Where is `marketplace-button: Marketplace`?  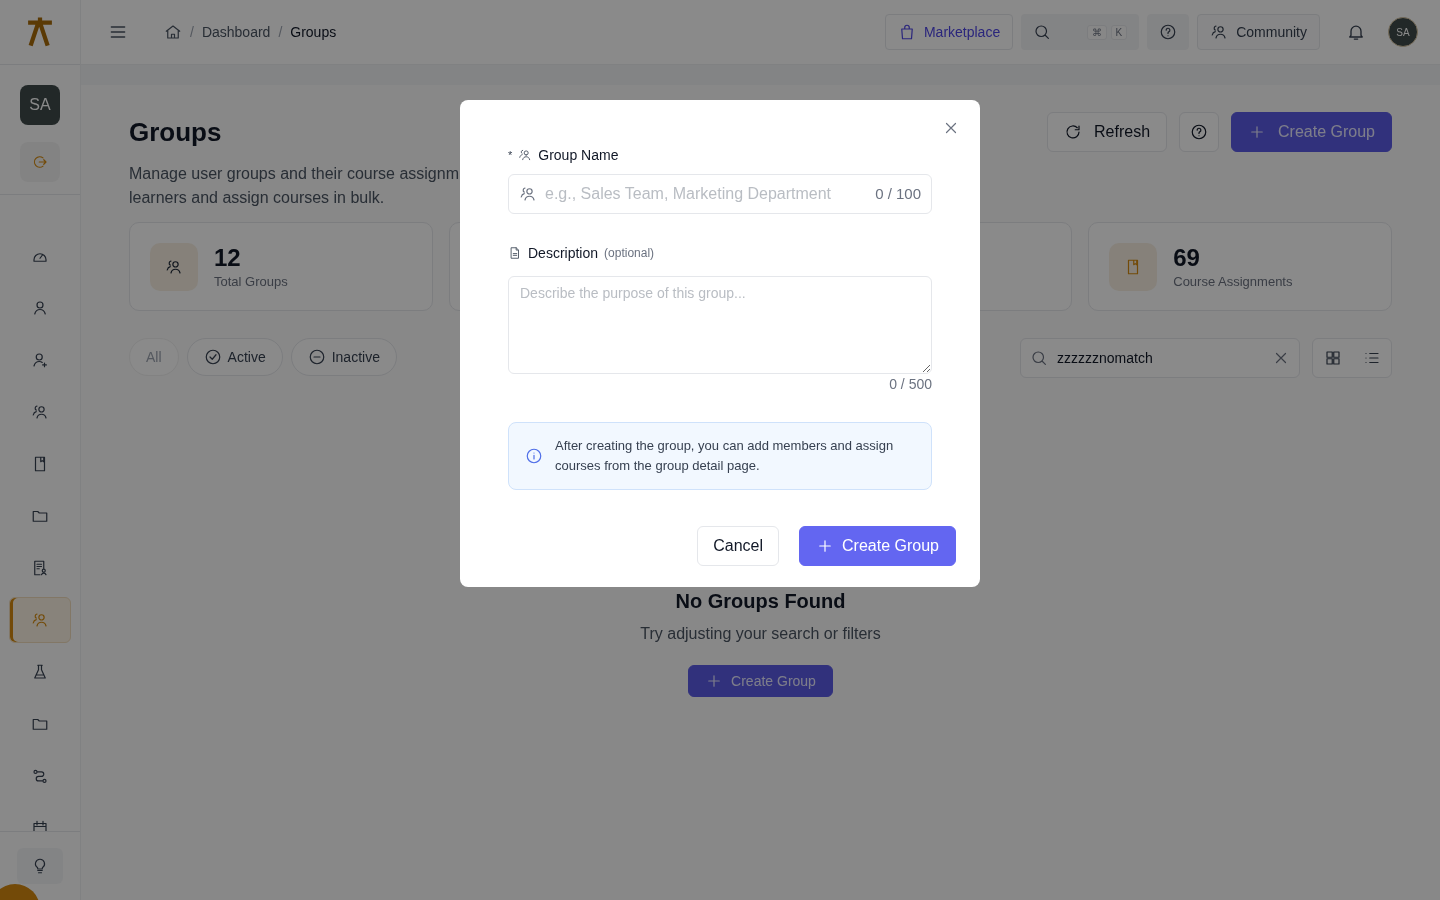 marketplace-button: Marketplace is located at coordinates (949, 32).